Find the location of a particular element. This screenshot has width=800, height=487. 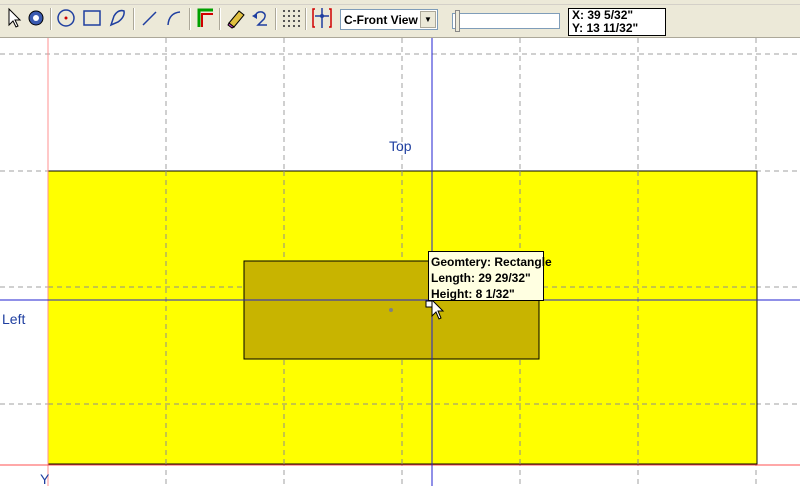

rectangle-icon is located at coordinates (92, 18).